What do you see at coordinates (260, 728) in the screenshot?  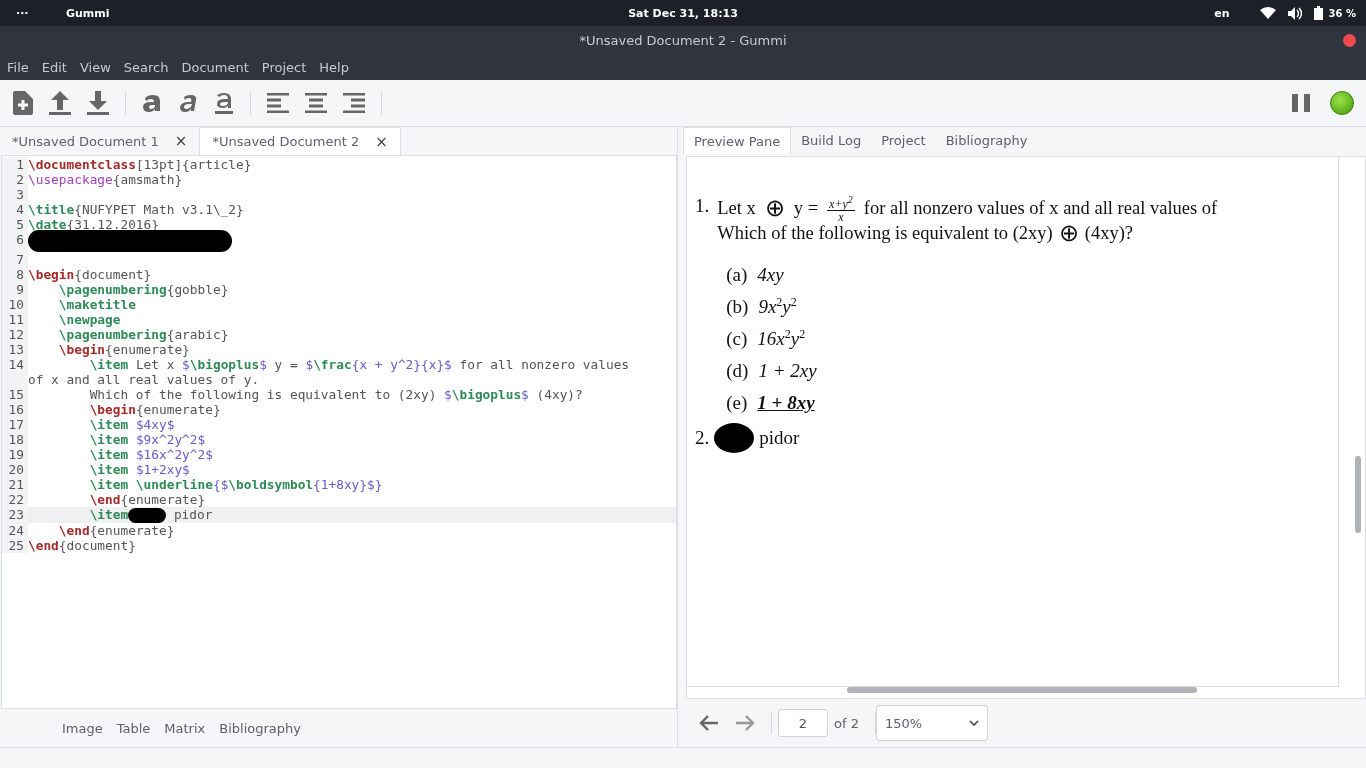 I see `insert-button: Bibliography` at bounding box center [260, 728].